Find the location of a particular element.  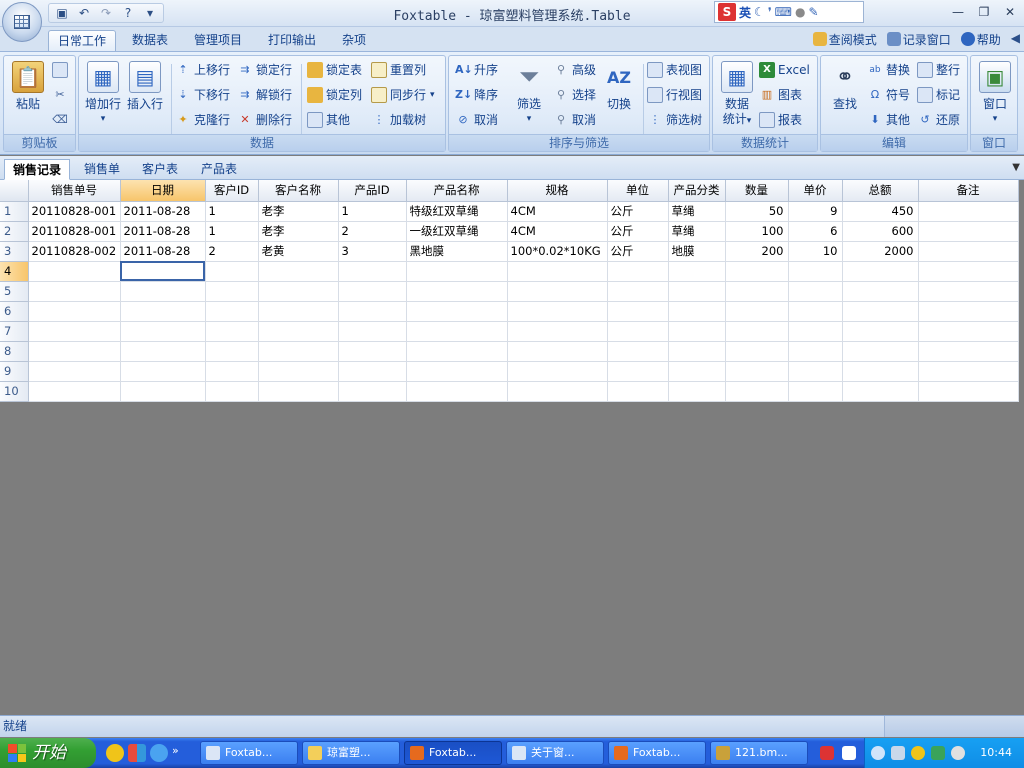

lock-table-button: 锁定表 is located at coordinates (334, 70).